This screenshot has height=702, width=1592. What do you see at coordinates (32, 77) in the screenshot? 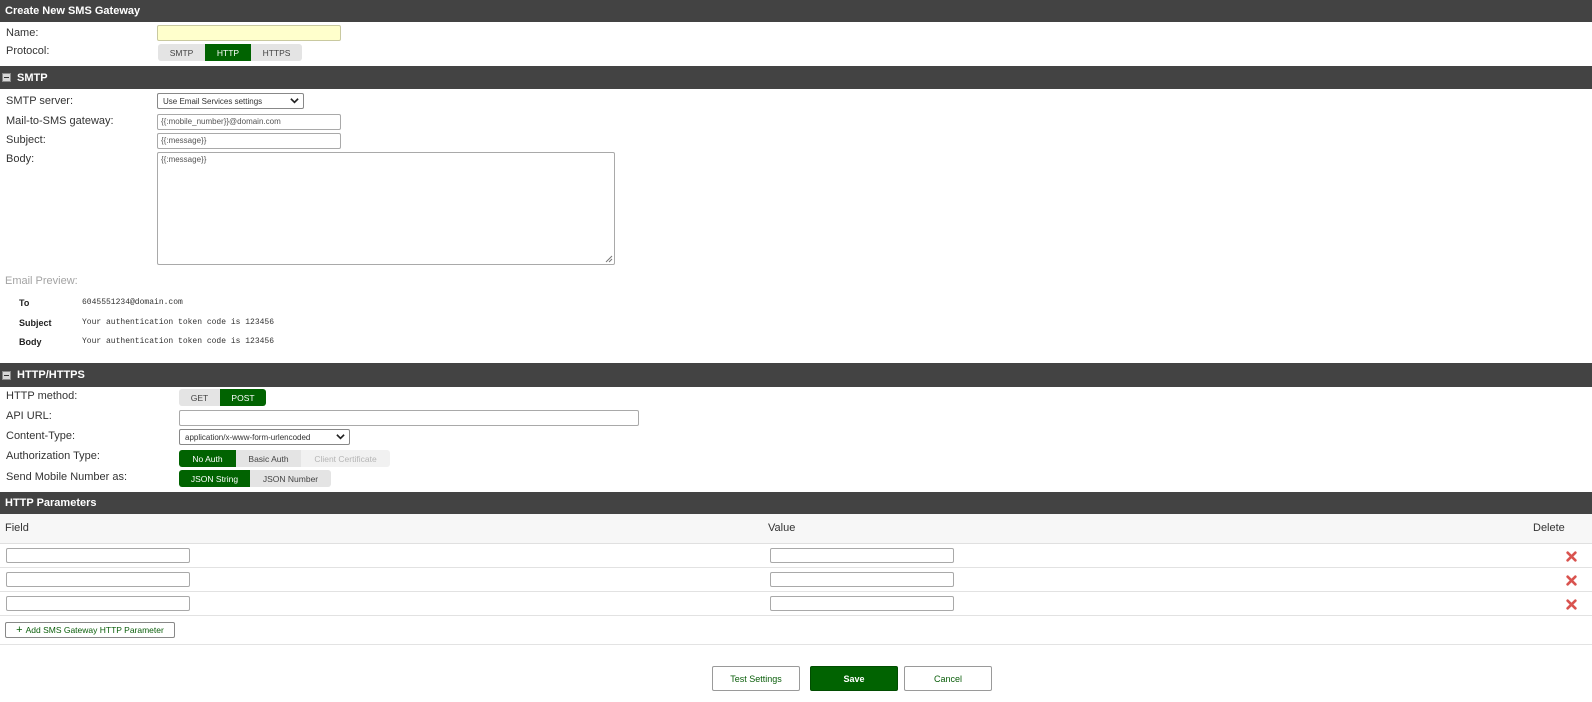
I see `smtp-section-title: SMTP` at bounding box center [32, 77].